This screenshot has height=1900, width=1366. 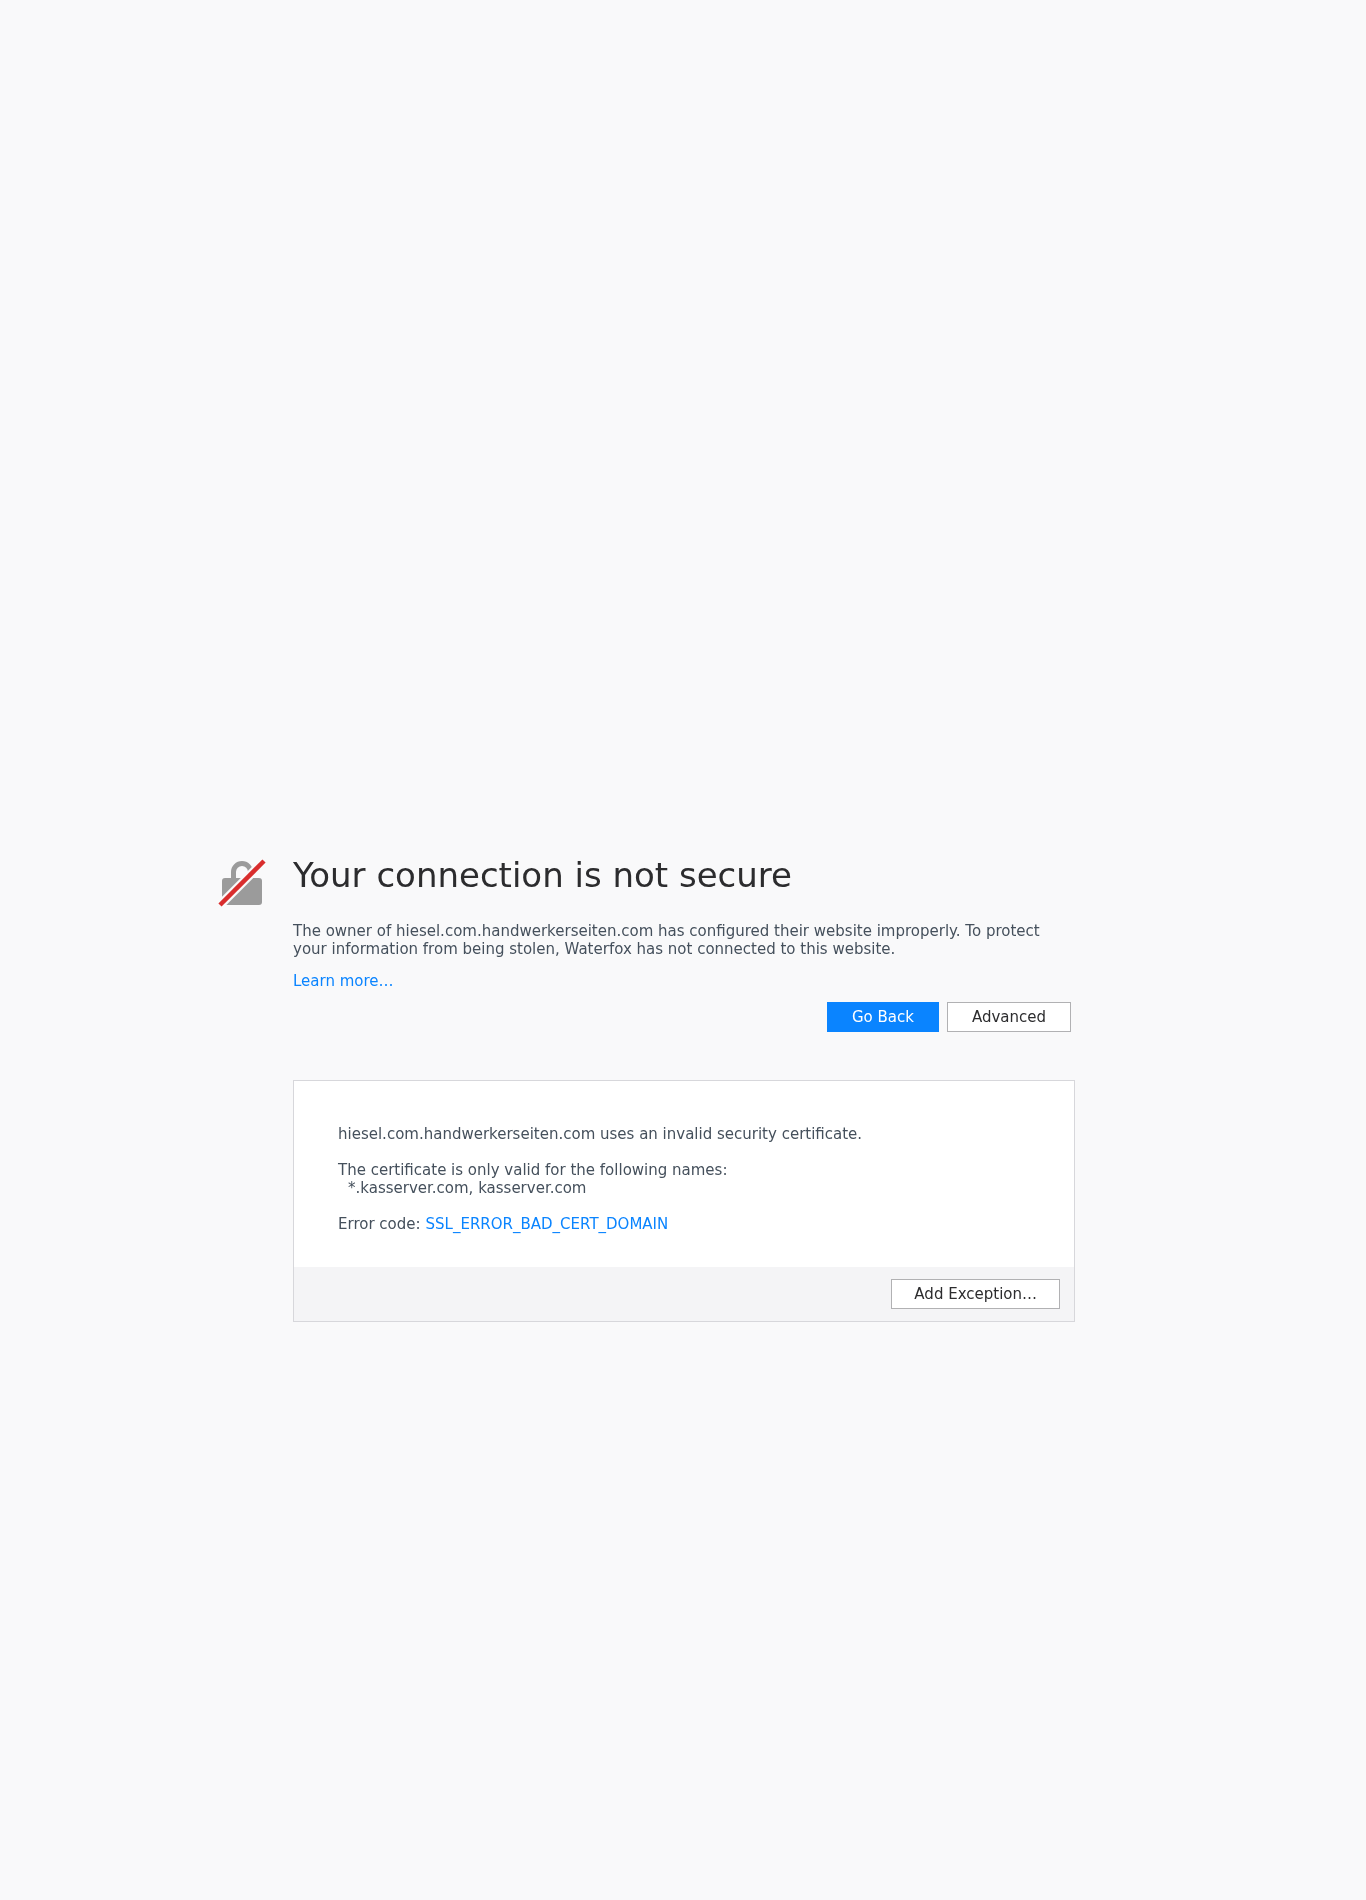 What do you see at coordinates (667, 940) in the screenshot?
I see `error-description: The owner of hiesel.com.handwerkerseiten.com has configured their website improperly. To protect your information from being stolen, Waterfox has not connected to this website.` at bounding box center [667, 940].